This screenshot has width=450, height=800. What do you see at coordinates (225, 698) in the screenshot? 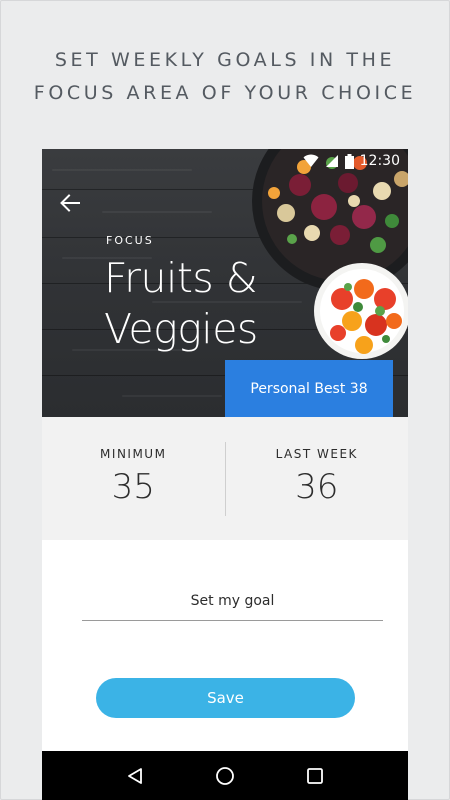
I see `save-button: Save` at bounding box center [225, 698].